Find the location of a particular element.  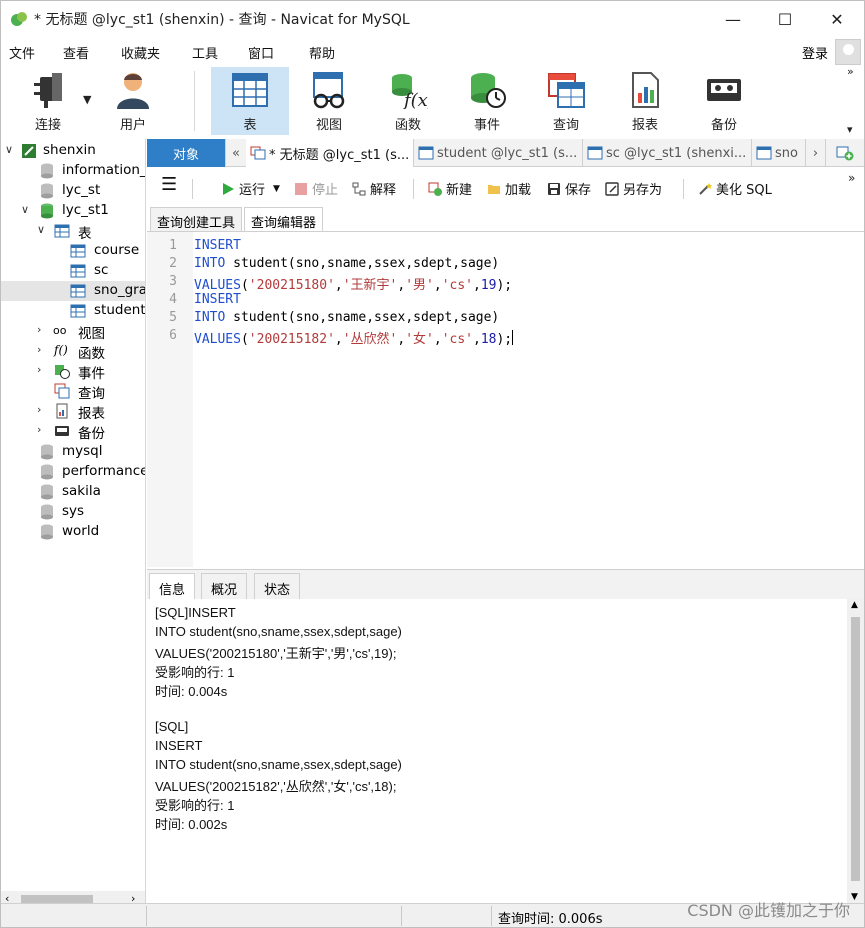

menu-help: 帮助 is located at coordinates (322, 52).